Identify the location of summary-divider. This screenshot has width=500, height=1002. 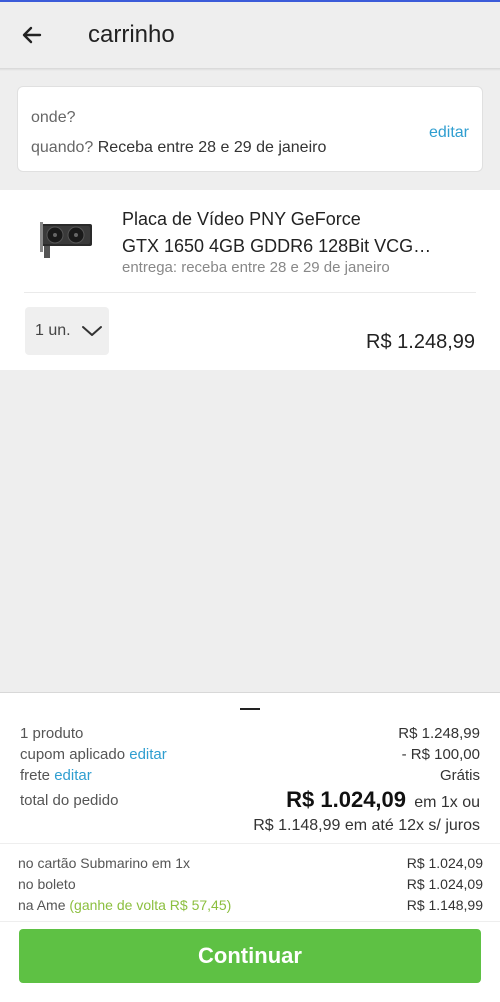
(250, 843).